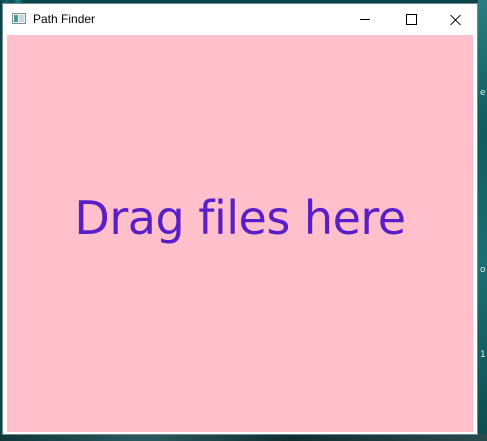  I want to click on maximize-button, so click(411, 19).